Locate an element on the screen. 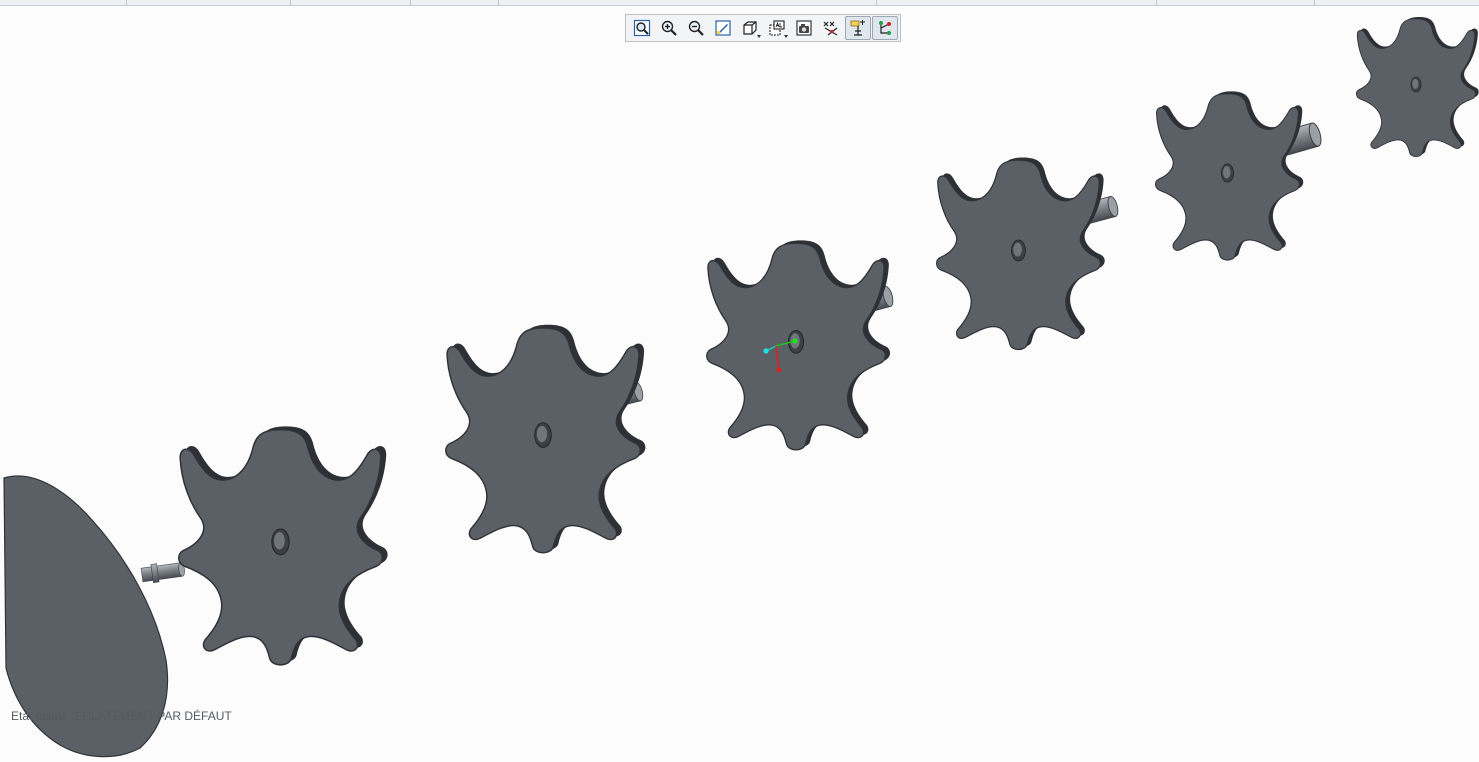  top-tab-strip is located at coordinates (739, 3).